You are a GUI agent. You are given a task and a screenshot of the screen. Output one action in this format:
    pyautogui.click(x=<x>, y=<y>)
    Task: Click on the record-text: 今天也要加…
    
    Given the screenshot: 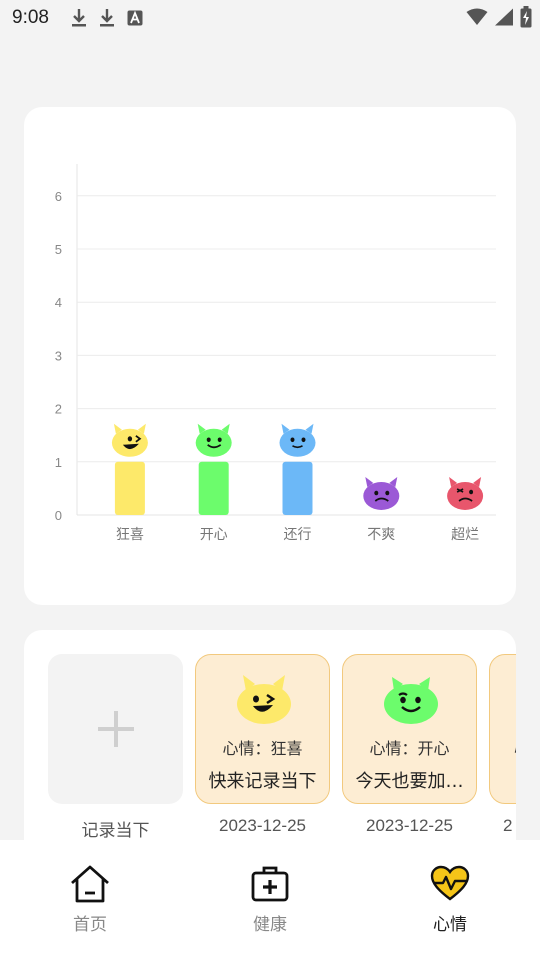 What is the action you would take?
    pyautogui.click(x=409, y=781)
    